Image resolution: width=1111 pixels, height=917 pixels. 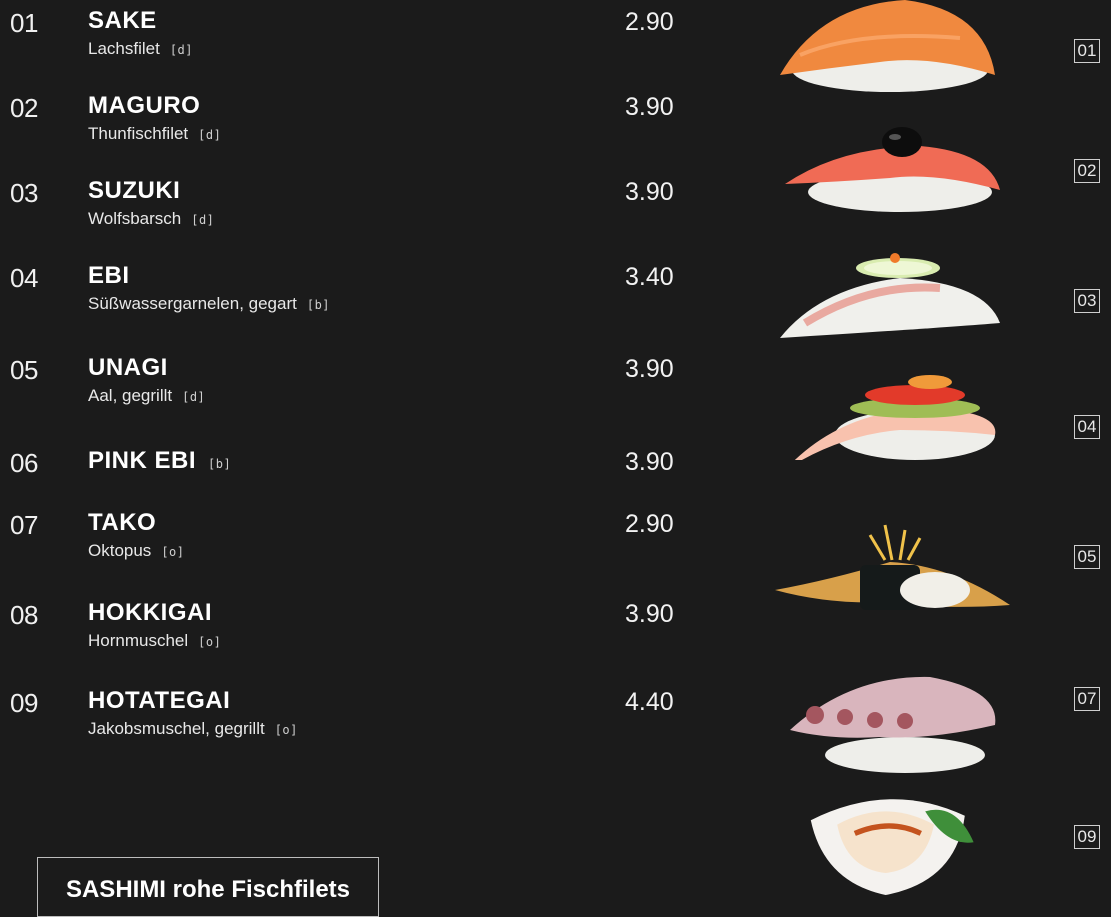 What do you see at coordinates (892, 847) in the screenshot?
I see `hotategai-image` at bounding box center [892, 847].